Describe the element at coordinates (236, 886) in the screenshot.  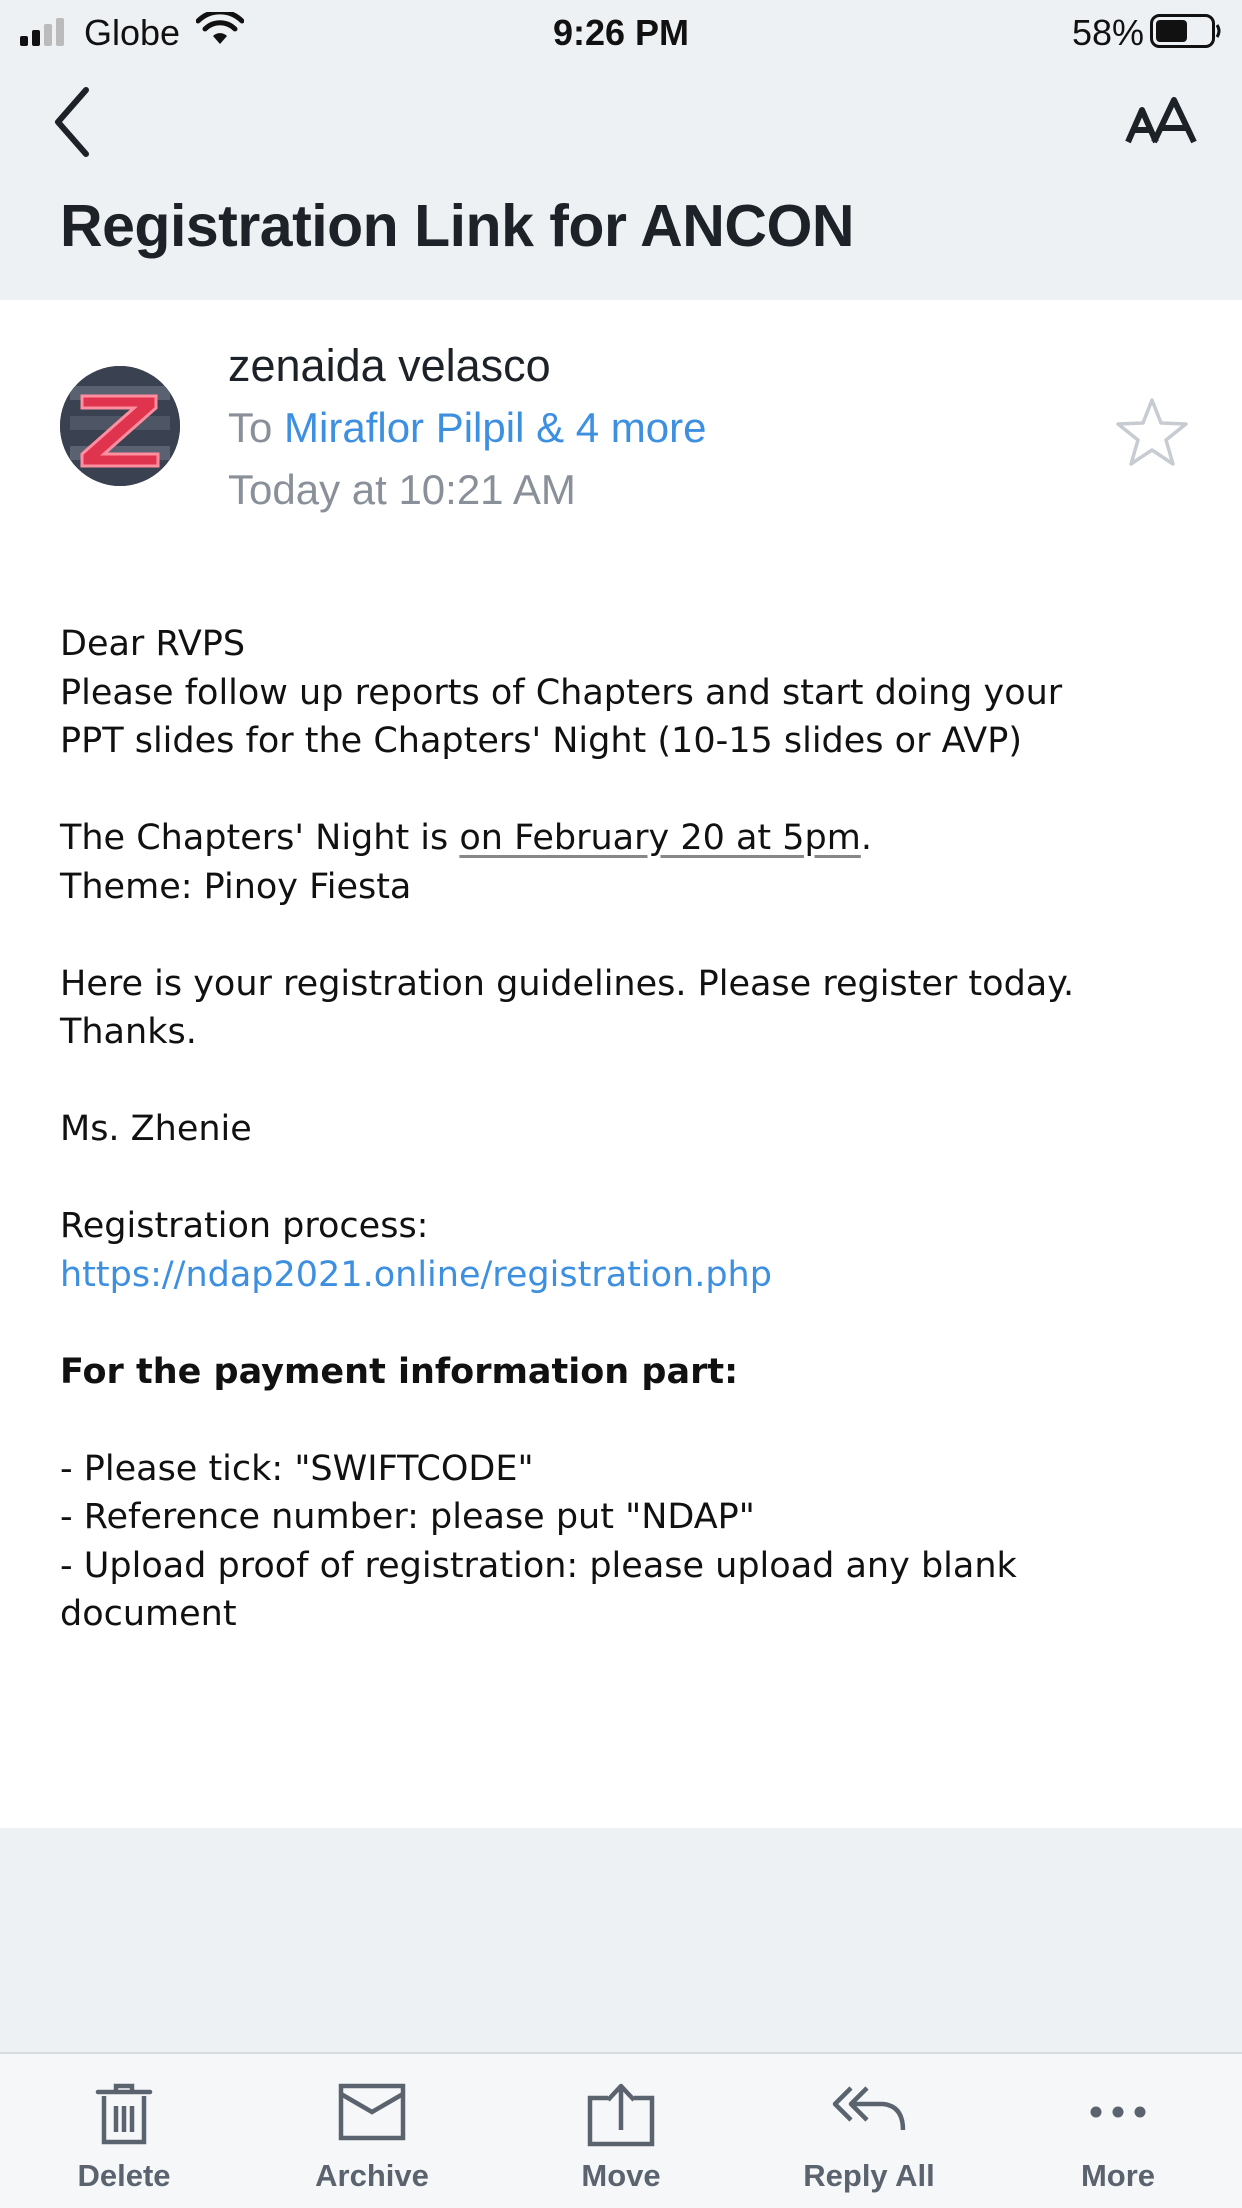
I see `body-theme: Theme: Pinoy Fiesta` at that location.